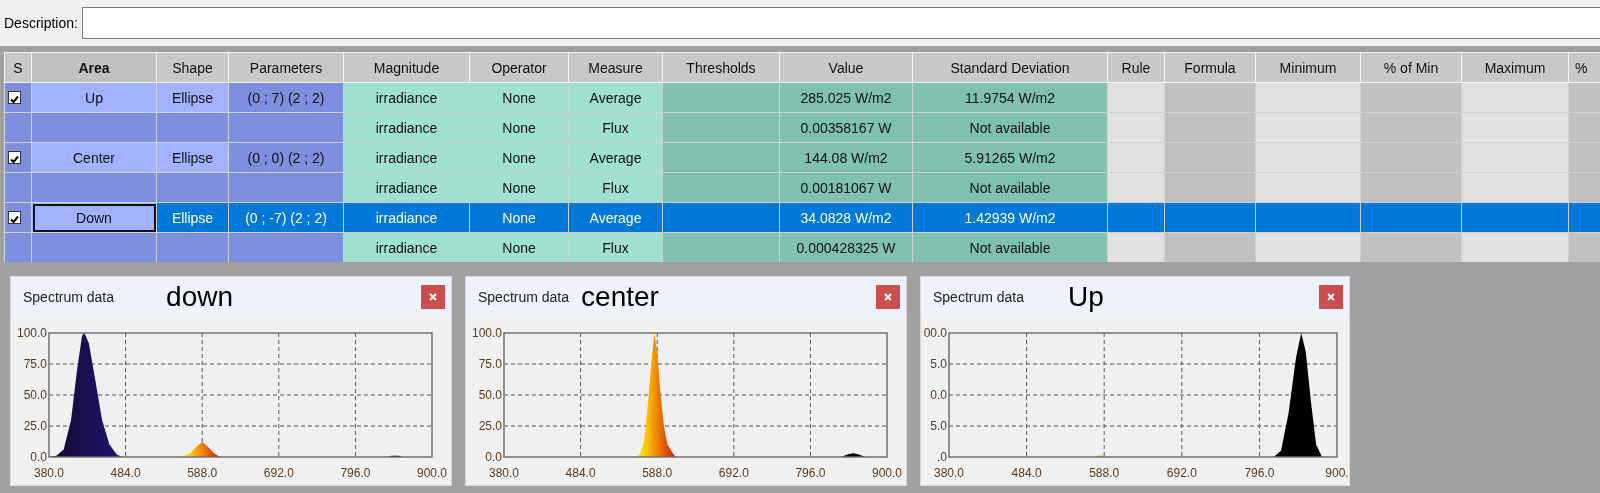  Describe the element at coordinates (486, 333) in the screenshot. I see `tick-label: 100.0` at that location.